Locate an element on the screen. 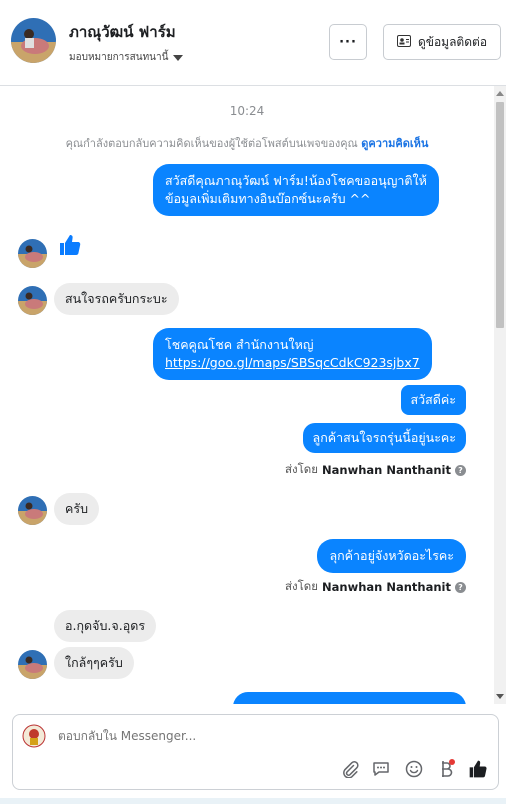 The image size is (506, 804). like-icon is located at coordinates (478, 769).